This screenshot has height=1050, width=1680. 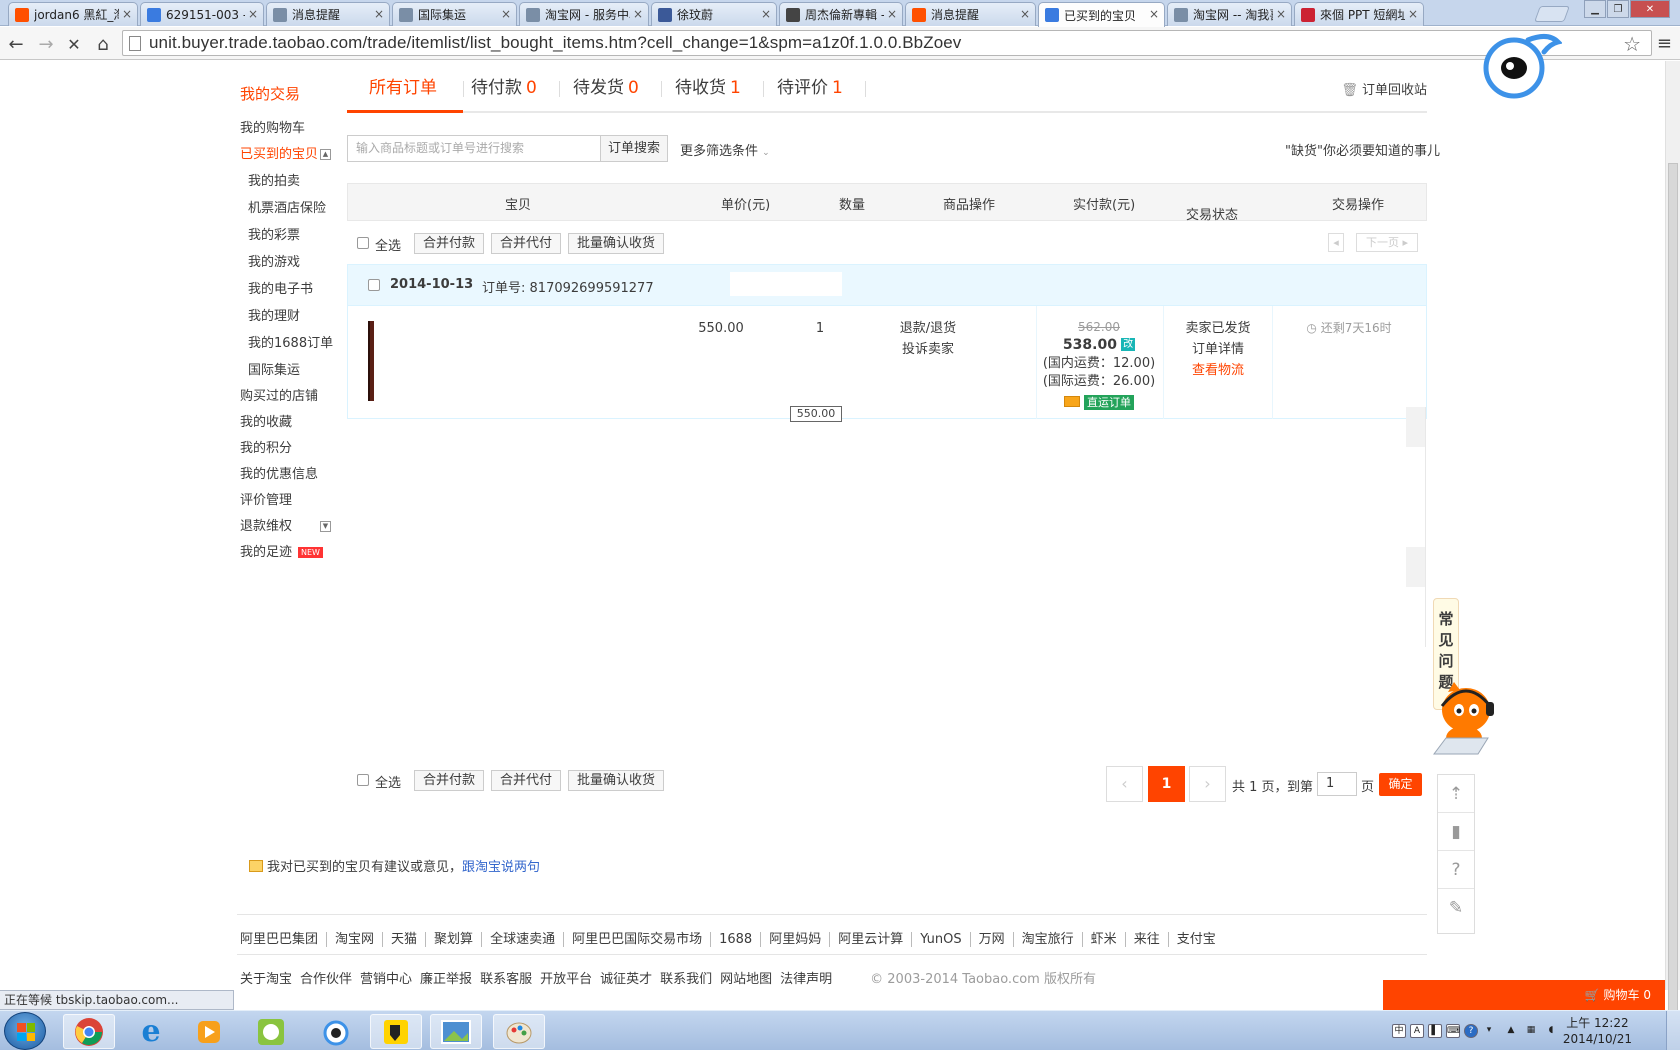 I want to click on footer-link: 淘宝旅行, so click(x=1047, y=939).